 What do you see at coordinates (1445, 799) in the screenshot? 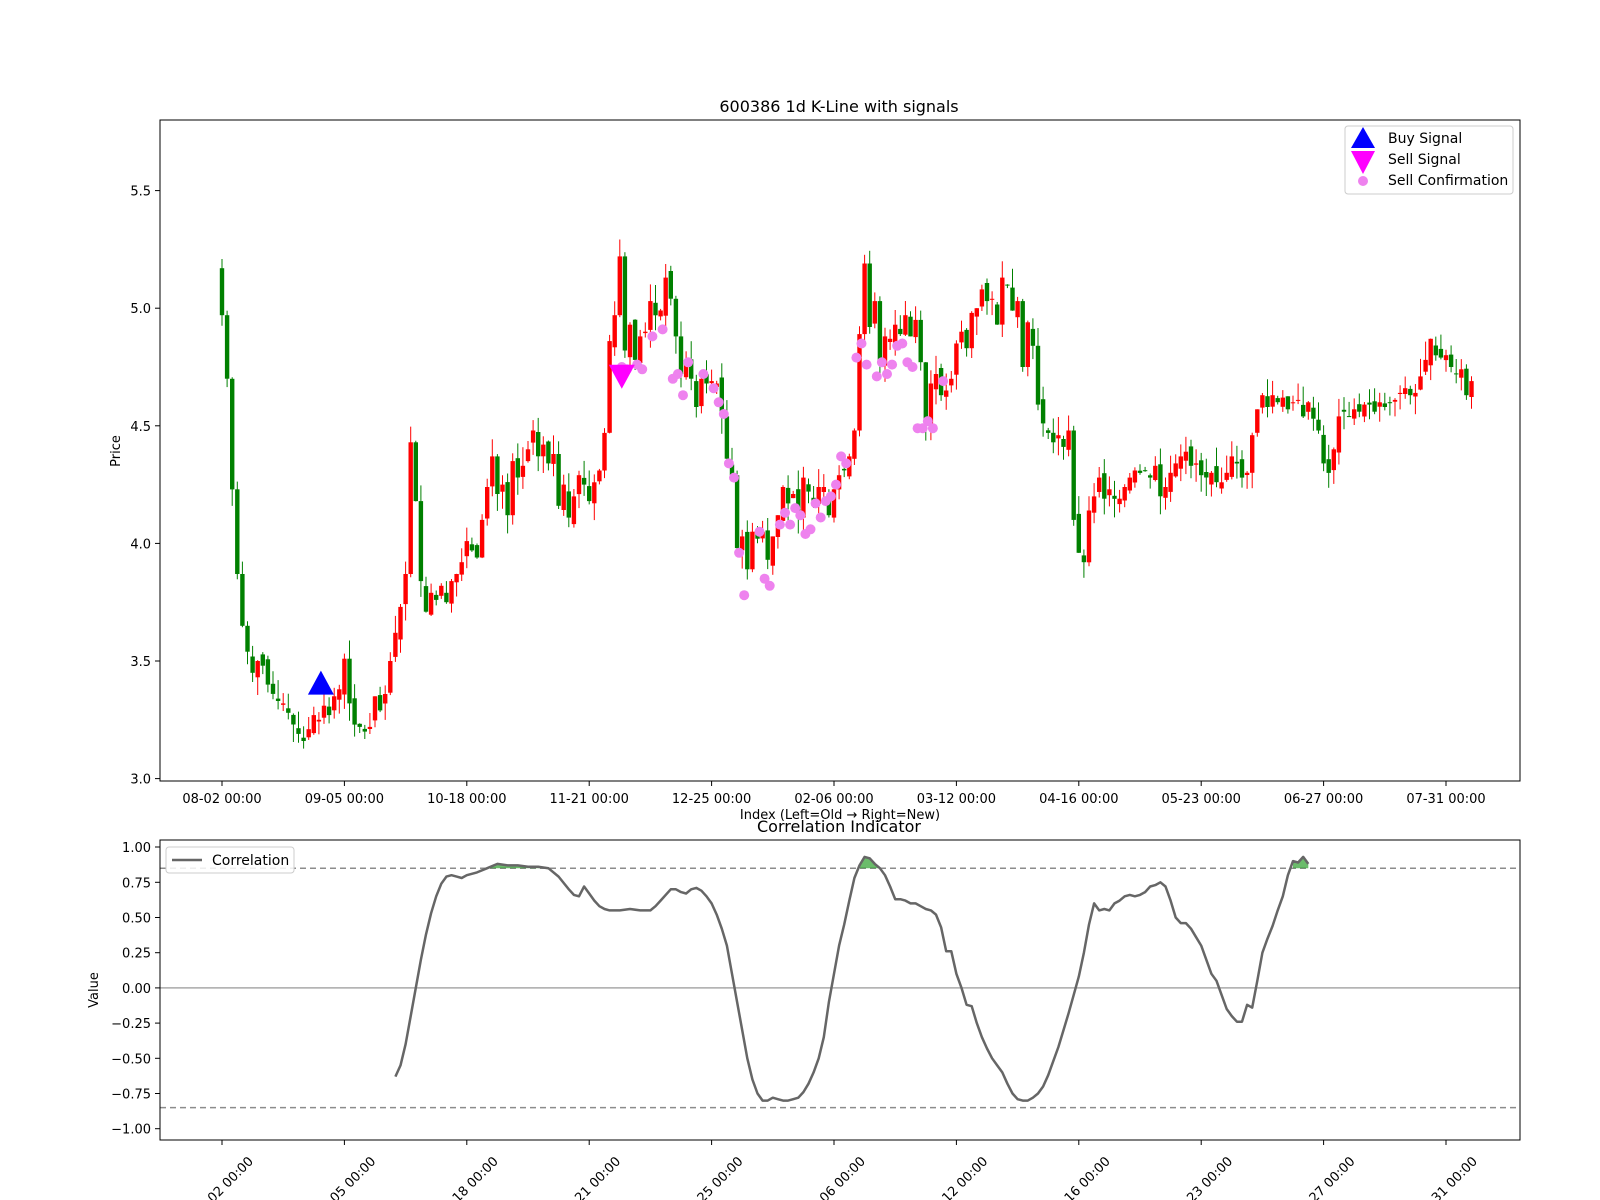
I see `kline-x-tick-label: 07-31 00:00` at bounding box center [1445, 799].